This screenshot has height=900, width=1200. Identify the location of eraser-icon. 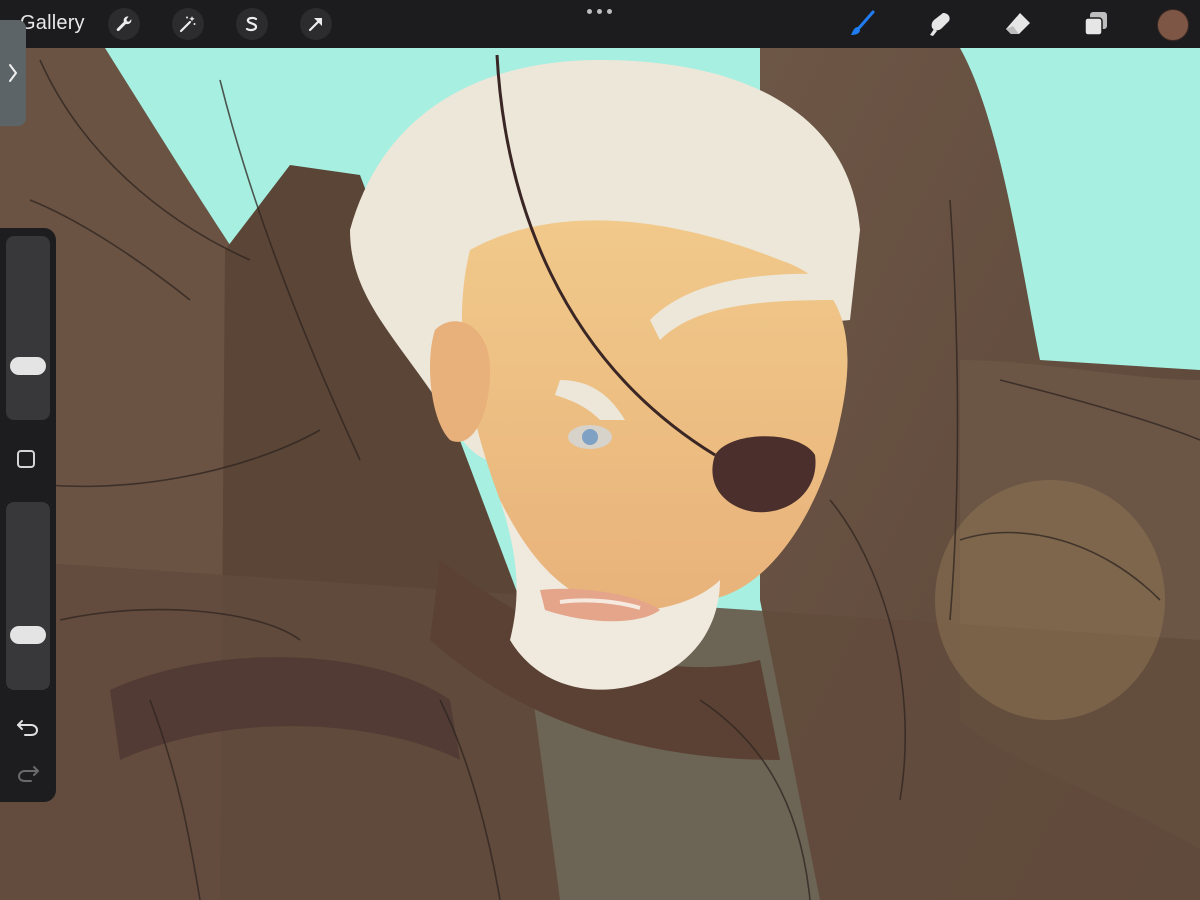
(1018, 23).